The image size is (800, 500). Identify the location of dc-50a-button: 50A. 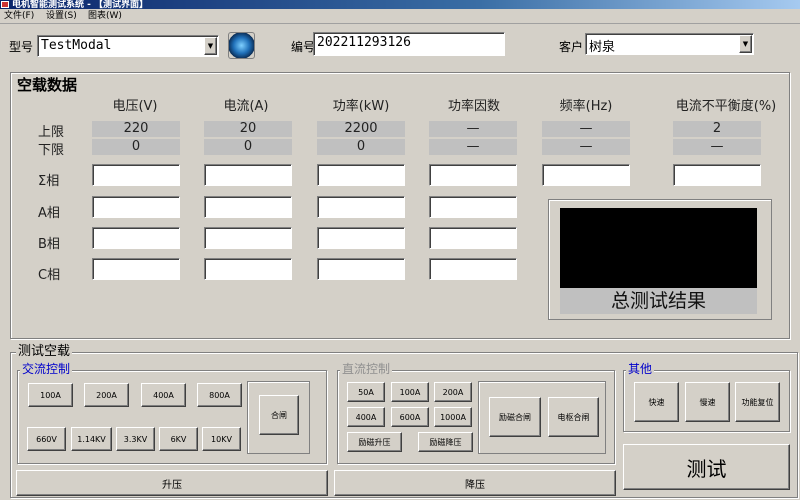
(366, 392).